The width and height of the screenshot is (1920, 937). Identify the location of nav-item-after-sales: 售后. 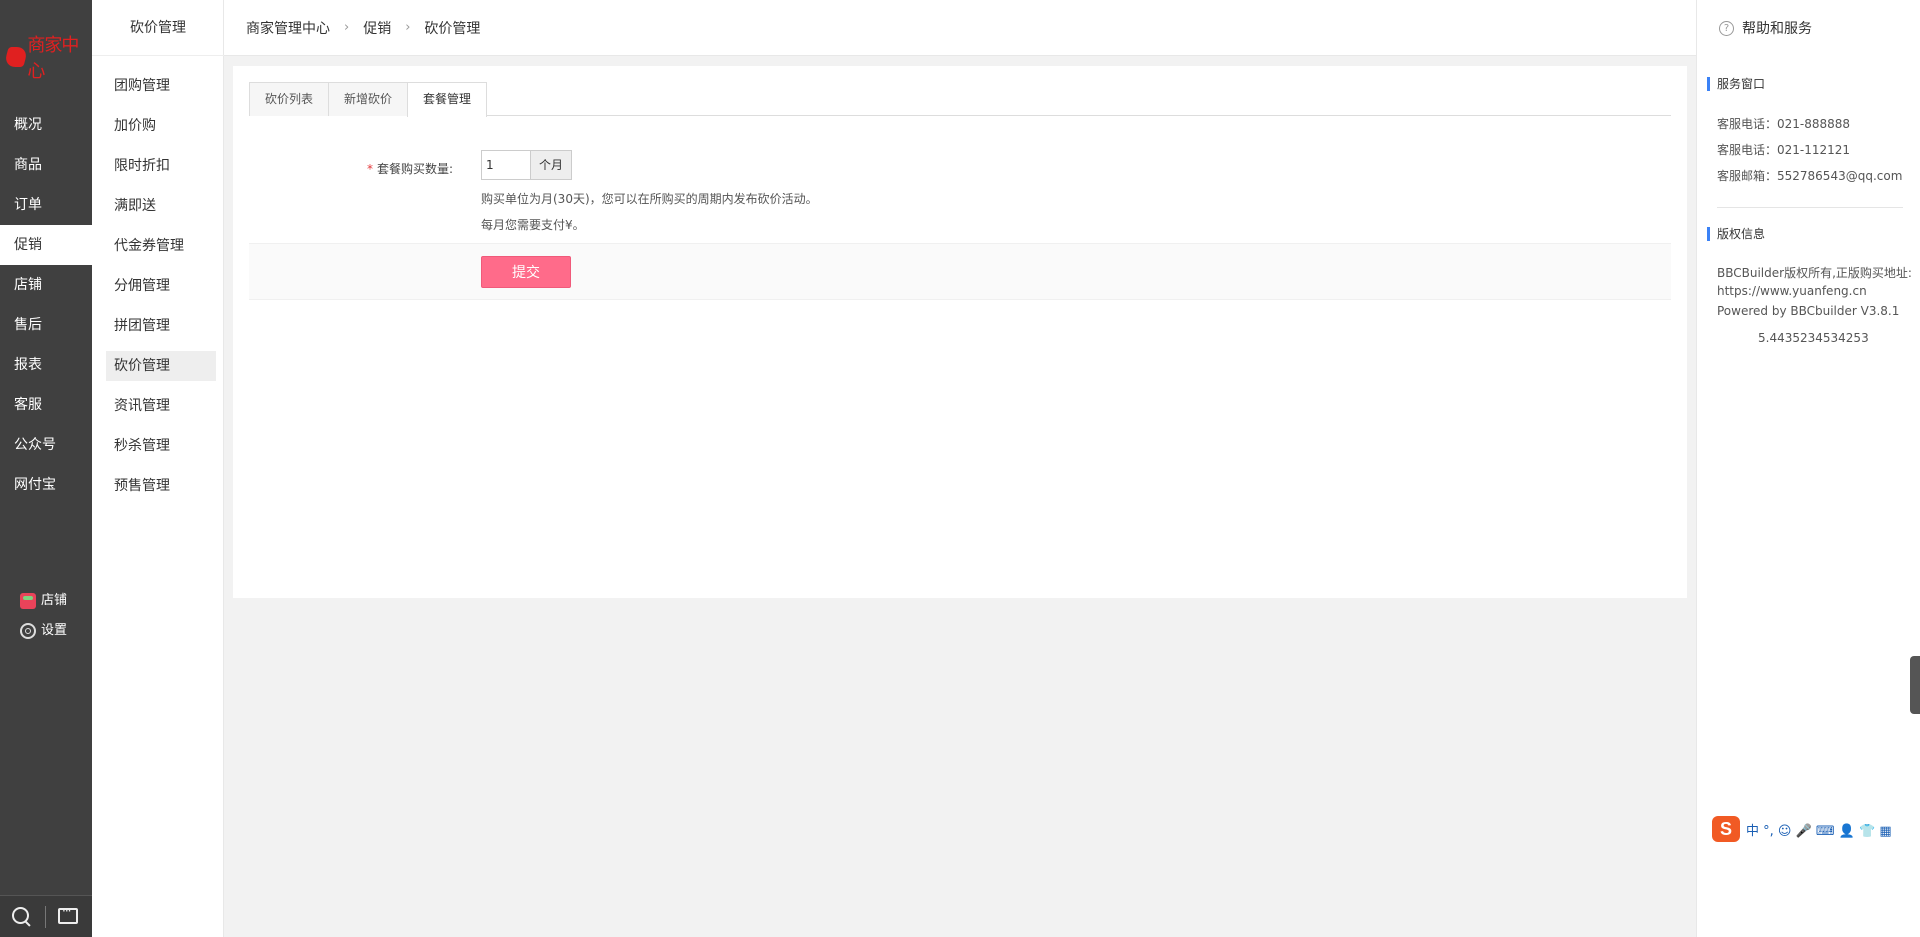
(46, 325).